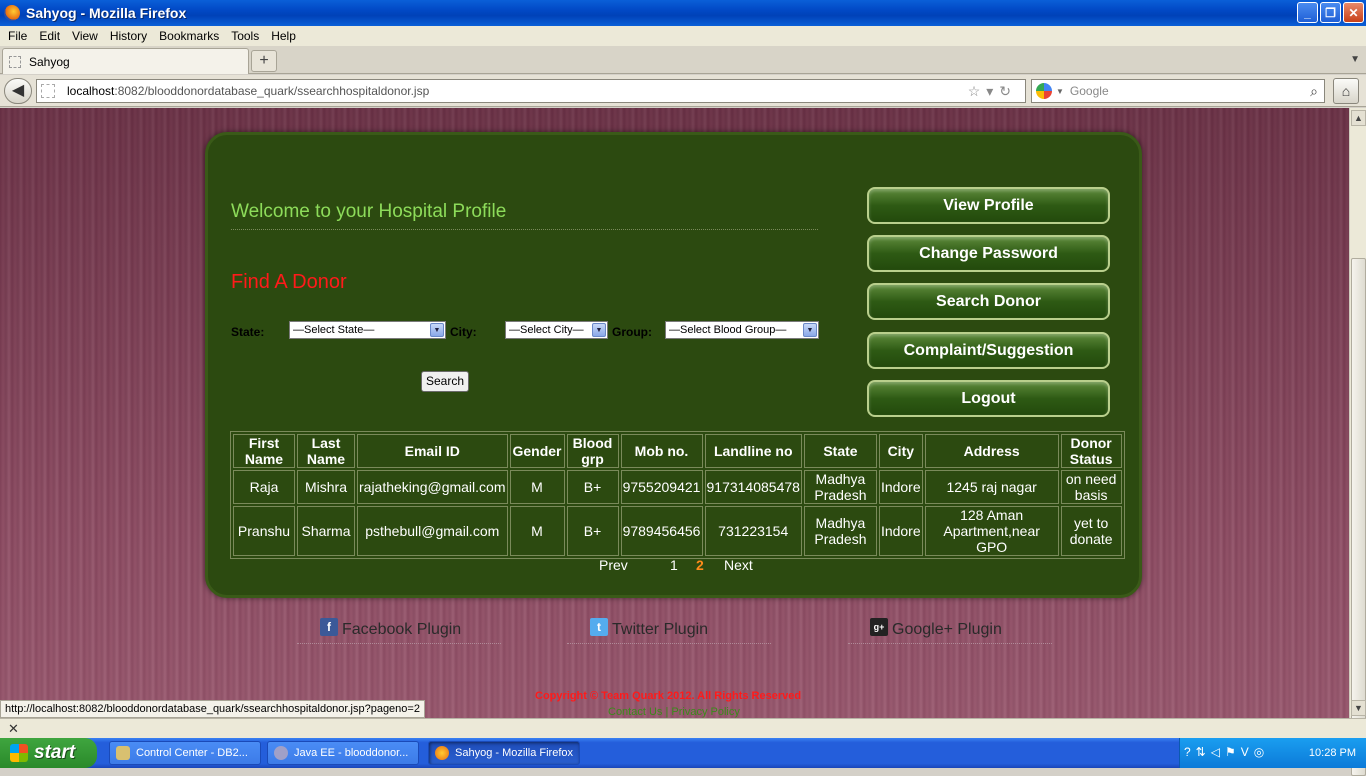 The width and height of the screenshot is (1366, 776). Describe the element at coordinates (264, 61) in the screenshot. I see `new-tab-button: +` at that location.